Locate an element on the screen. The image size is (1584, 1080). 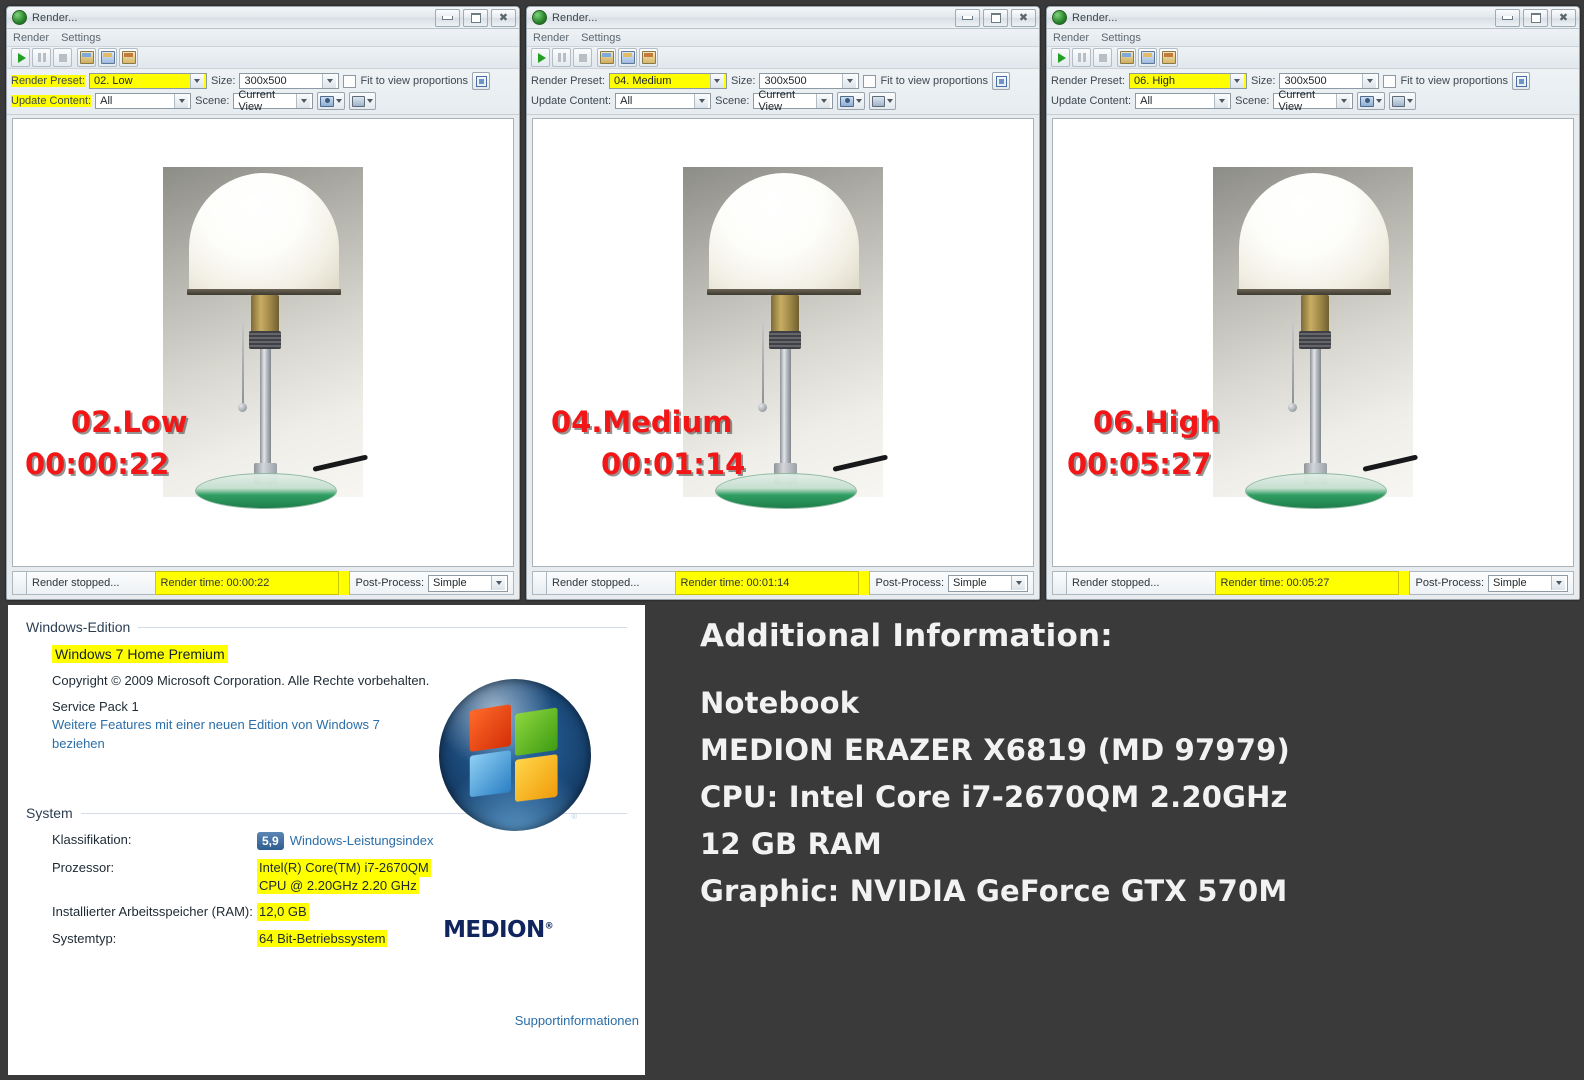
render-preview-canvas: 04.Medium 00:01:14 is located at coordinates (783, 342).